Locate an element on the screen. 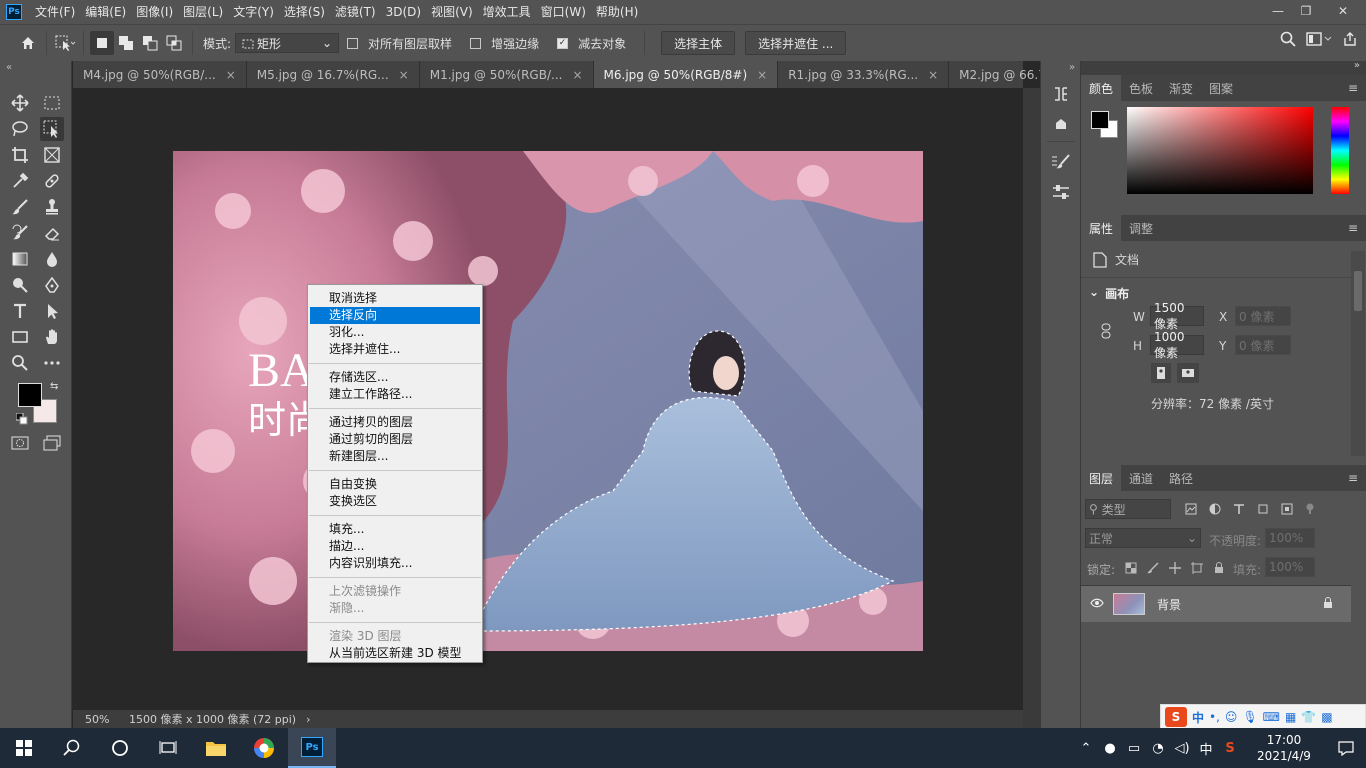  object-selection-tool-preset-icon is located at coordinates (65, 43).